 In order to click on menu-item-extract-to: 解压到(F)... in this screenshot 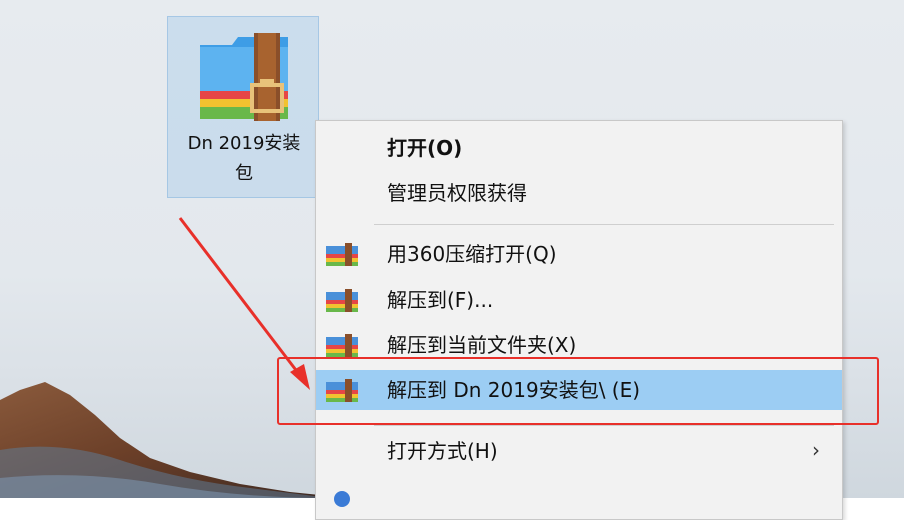, I will do `click(579, 300)`.